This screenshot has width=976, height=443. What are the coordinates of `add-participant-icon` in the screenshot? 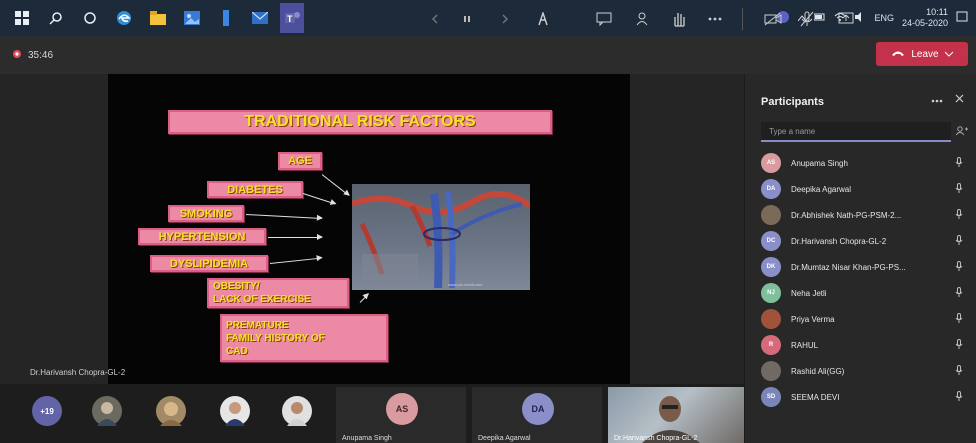 It's located at (961, 132).